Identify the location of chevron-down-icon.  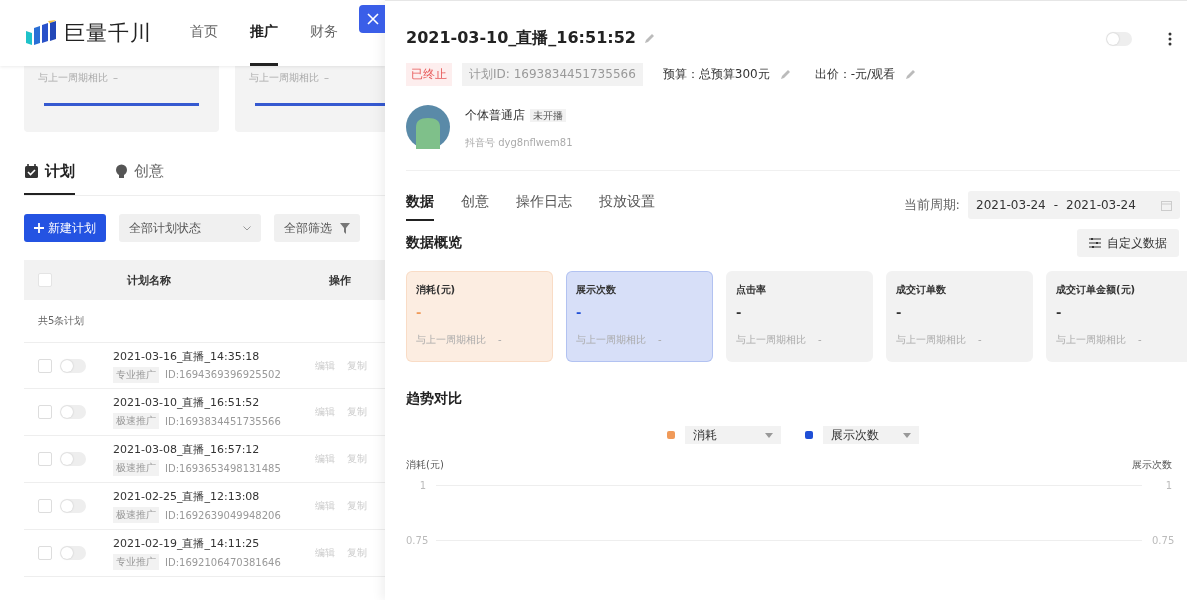
(247, 228).